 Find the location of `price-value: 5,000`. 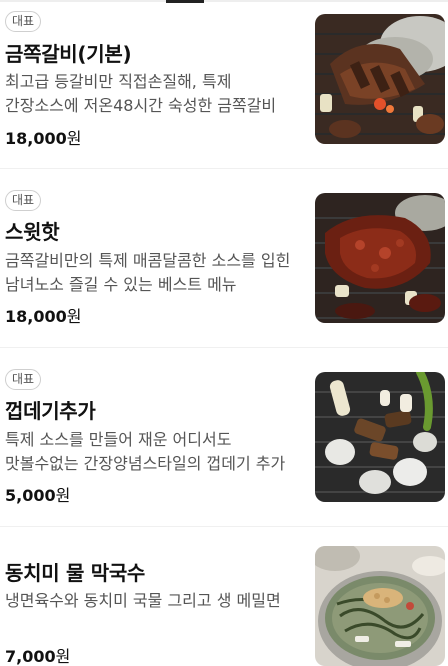

price-value: 5,000 is located at coordinates (30, 495).